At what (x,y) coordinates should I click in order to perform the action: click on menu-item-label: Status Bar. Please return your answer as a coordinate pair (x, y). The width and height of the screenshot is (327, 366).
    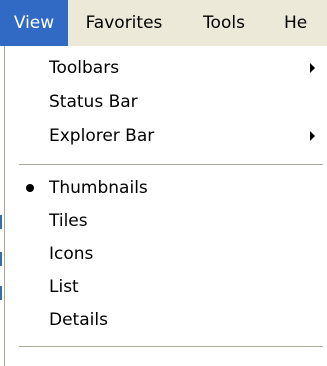
    Looking at the image, I should click on (93, 102).